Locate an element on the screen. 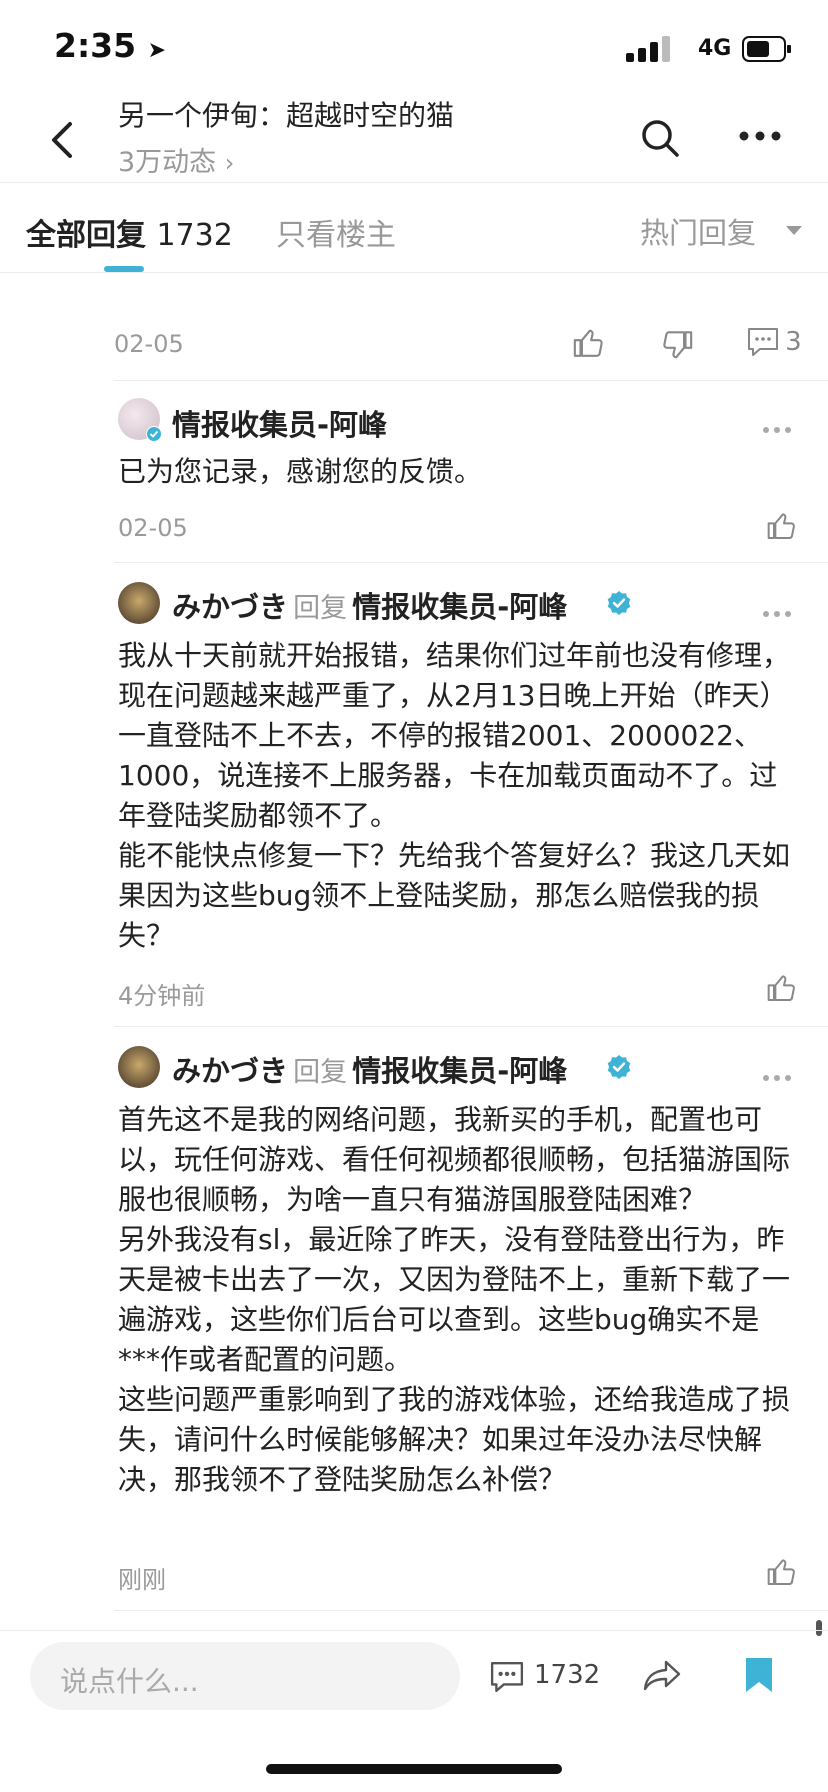 Image resolution: width=828 pixels, height=1792 pixels. tab-all-replies: 全部回复 1732 is located at coordinates (129, 232).